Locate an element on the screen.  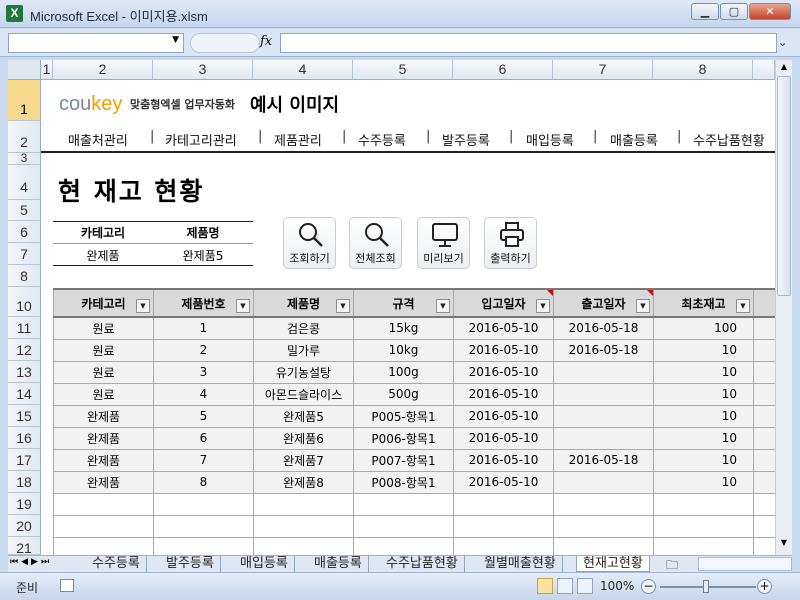
row-header: 15 is located at coordinates (24, 416).